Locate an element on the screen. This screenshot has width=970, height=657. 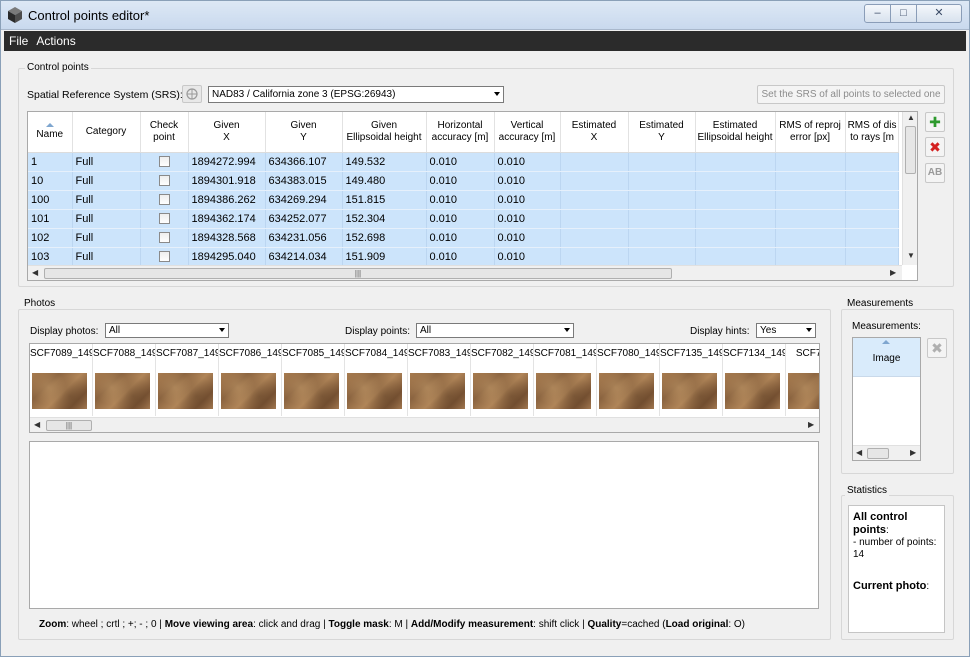
cell-est-x is located at coordinates (594, 219).